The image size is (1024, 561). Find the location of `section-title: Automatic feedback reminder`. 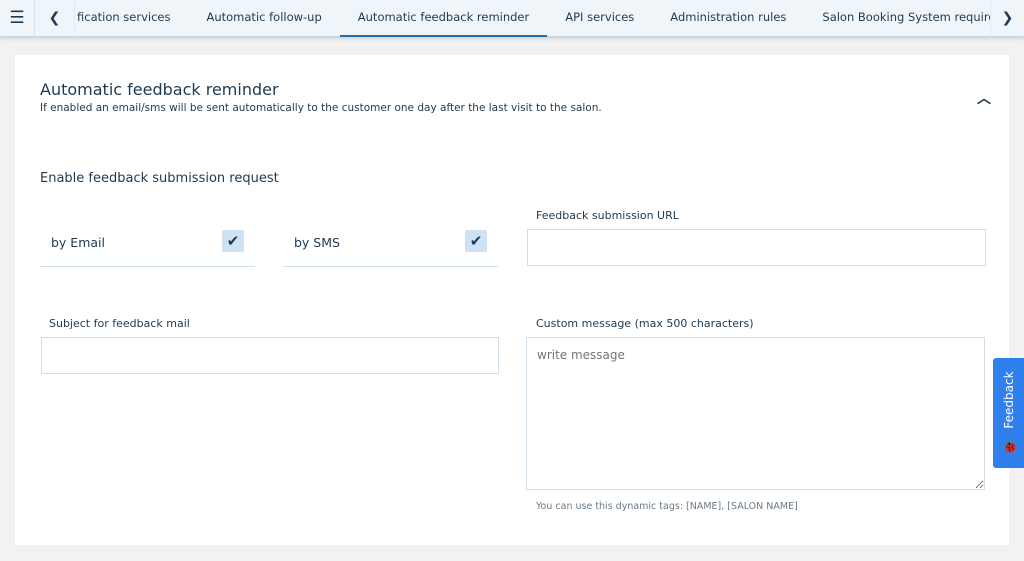

section-title: Automatic feedback reminder is located at coordinates (159, 89).